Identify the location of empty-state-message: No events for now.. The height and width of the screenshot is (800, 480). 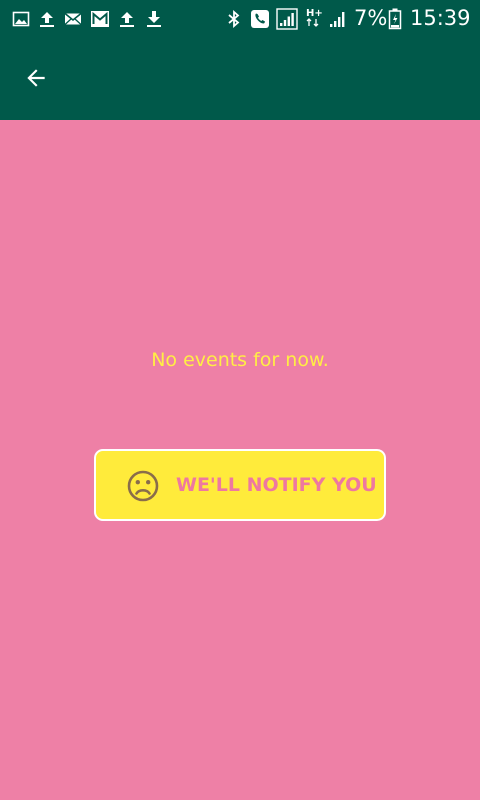
(240, 360).